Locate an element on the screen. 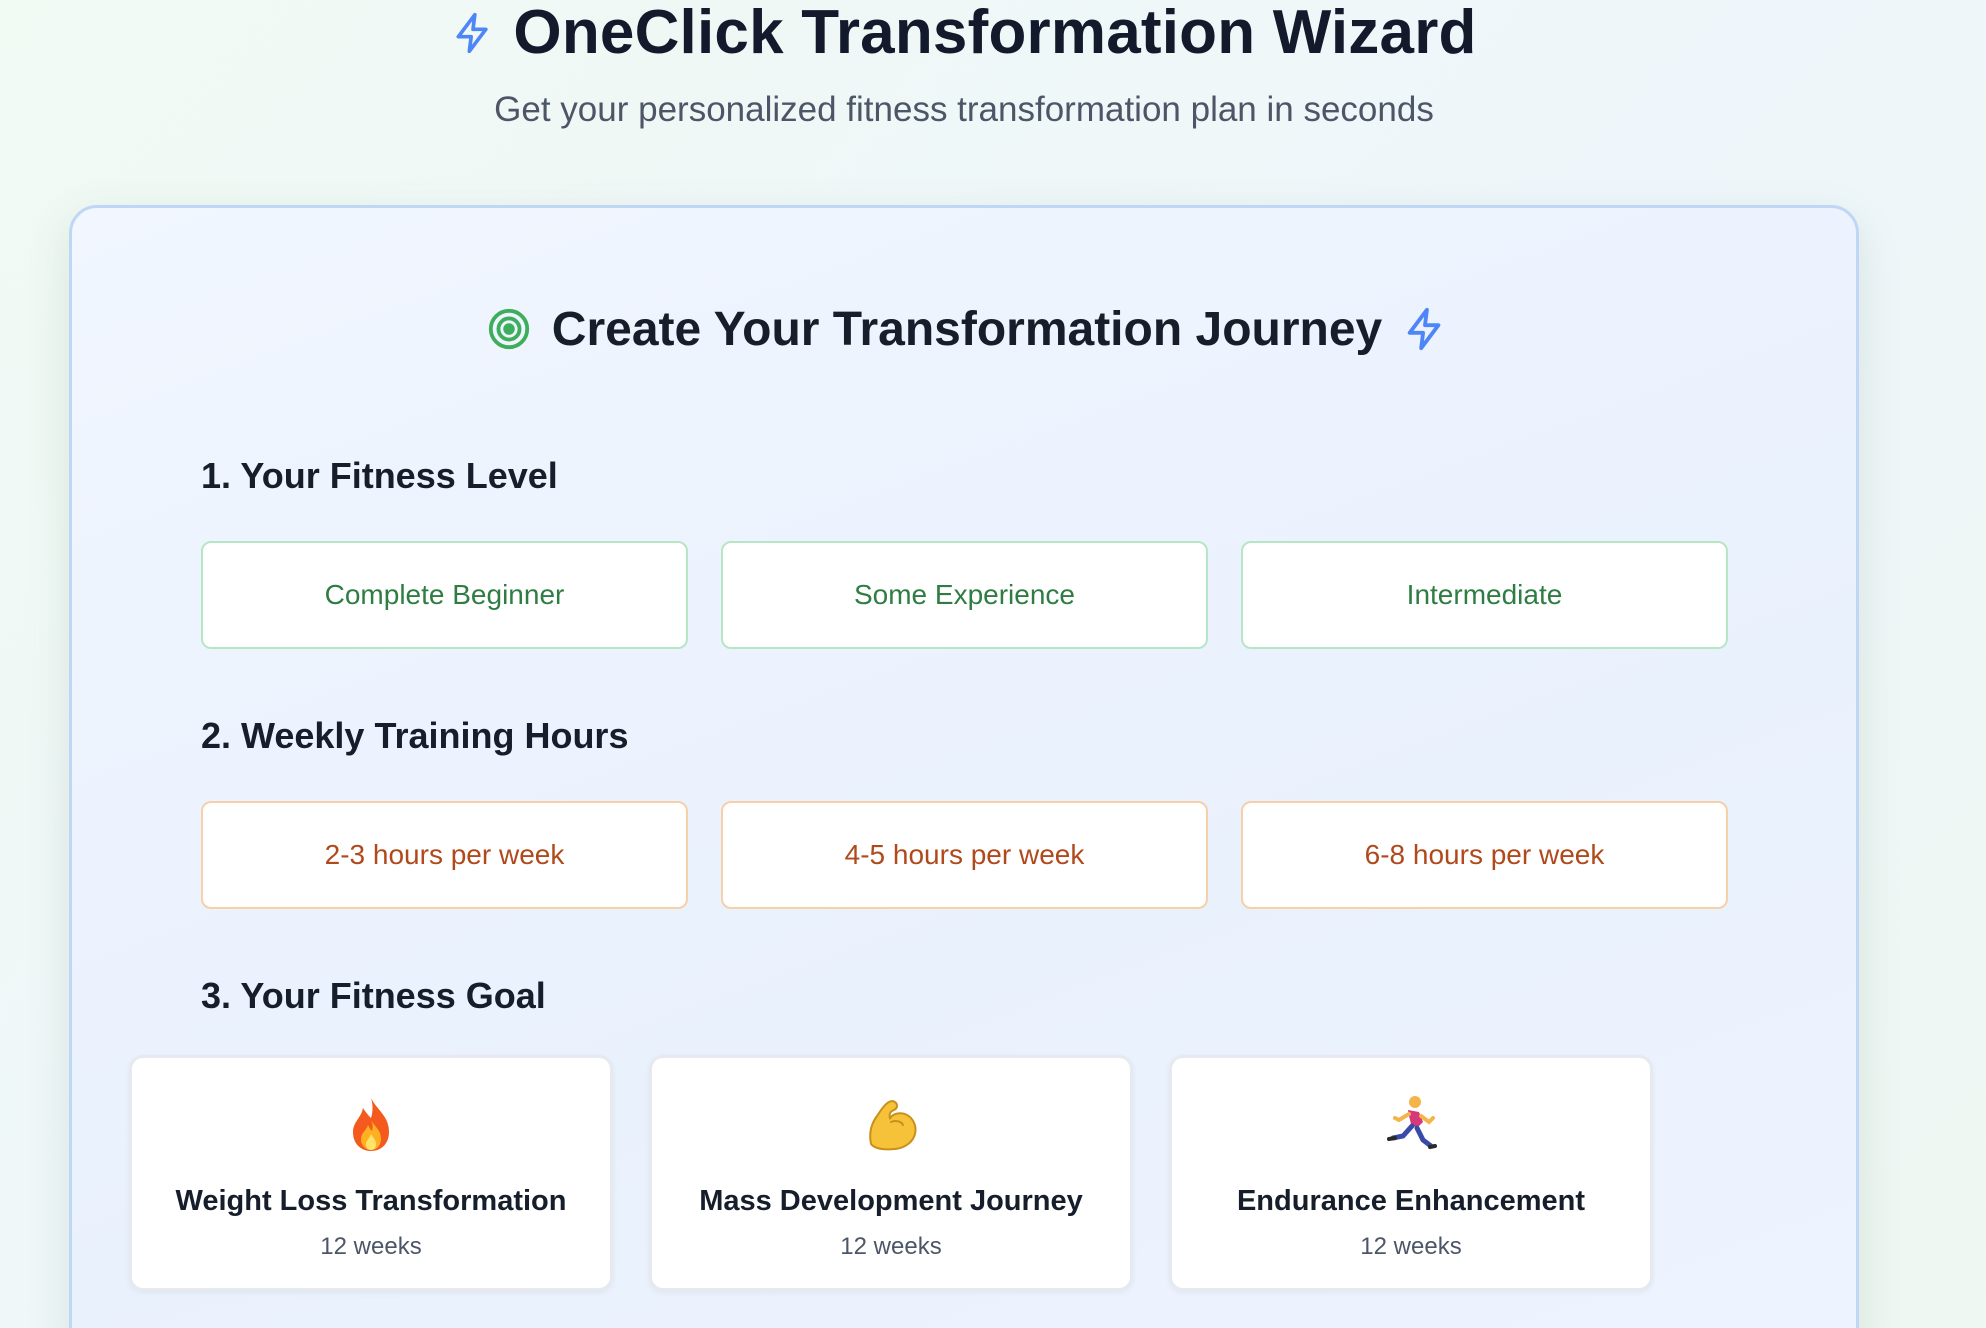 The width and height of the screenshot is (1986, 1328). training-hours-option-2-3: 2-3 hours per week is located at coordinates (444, 855).